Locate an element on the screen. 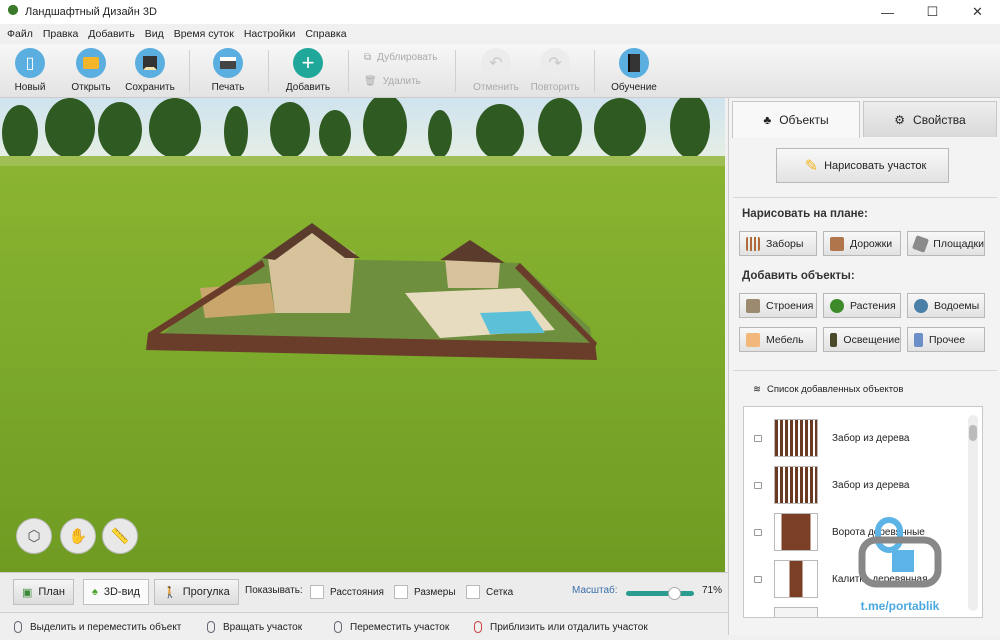 This screenshot has height=640, width=1000. print-label: Печать is located at coordinates (228, 87).